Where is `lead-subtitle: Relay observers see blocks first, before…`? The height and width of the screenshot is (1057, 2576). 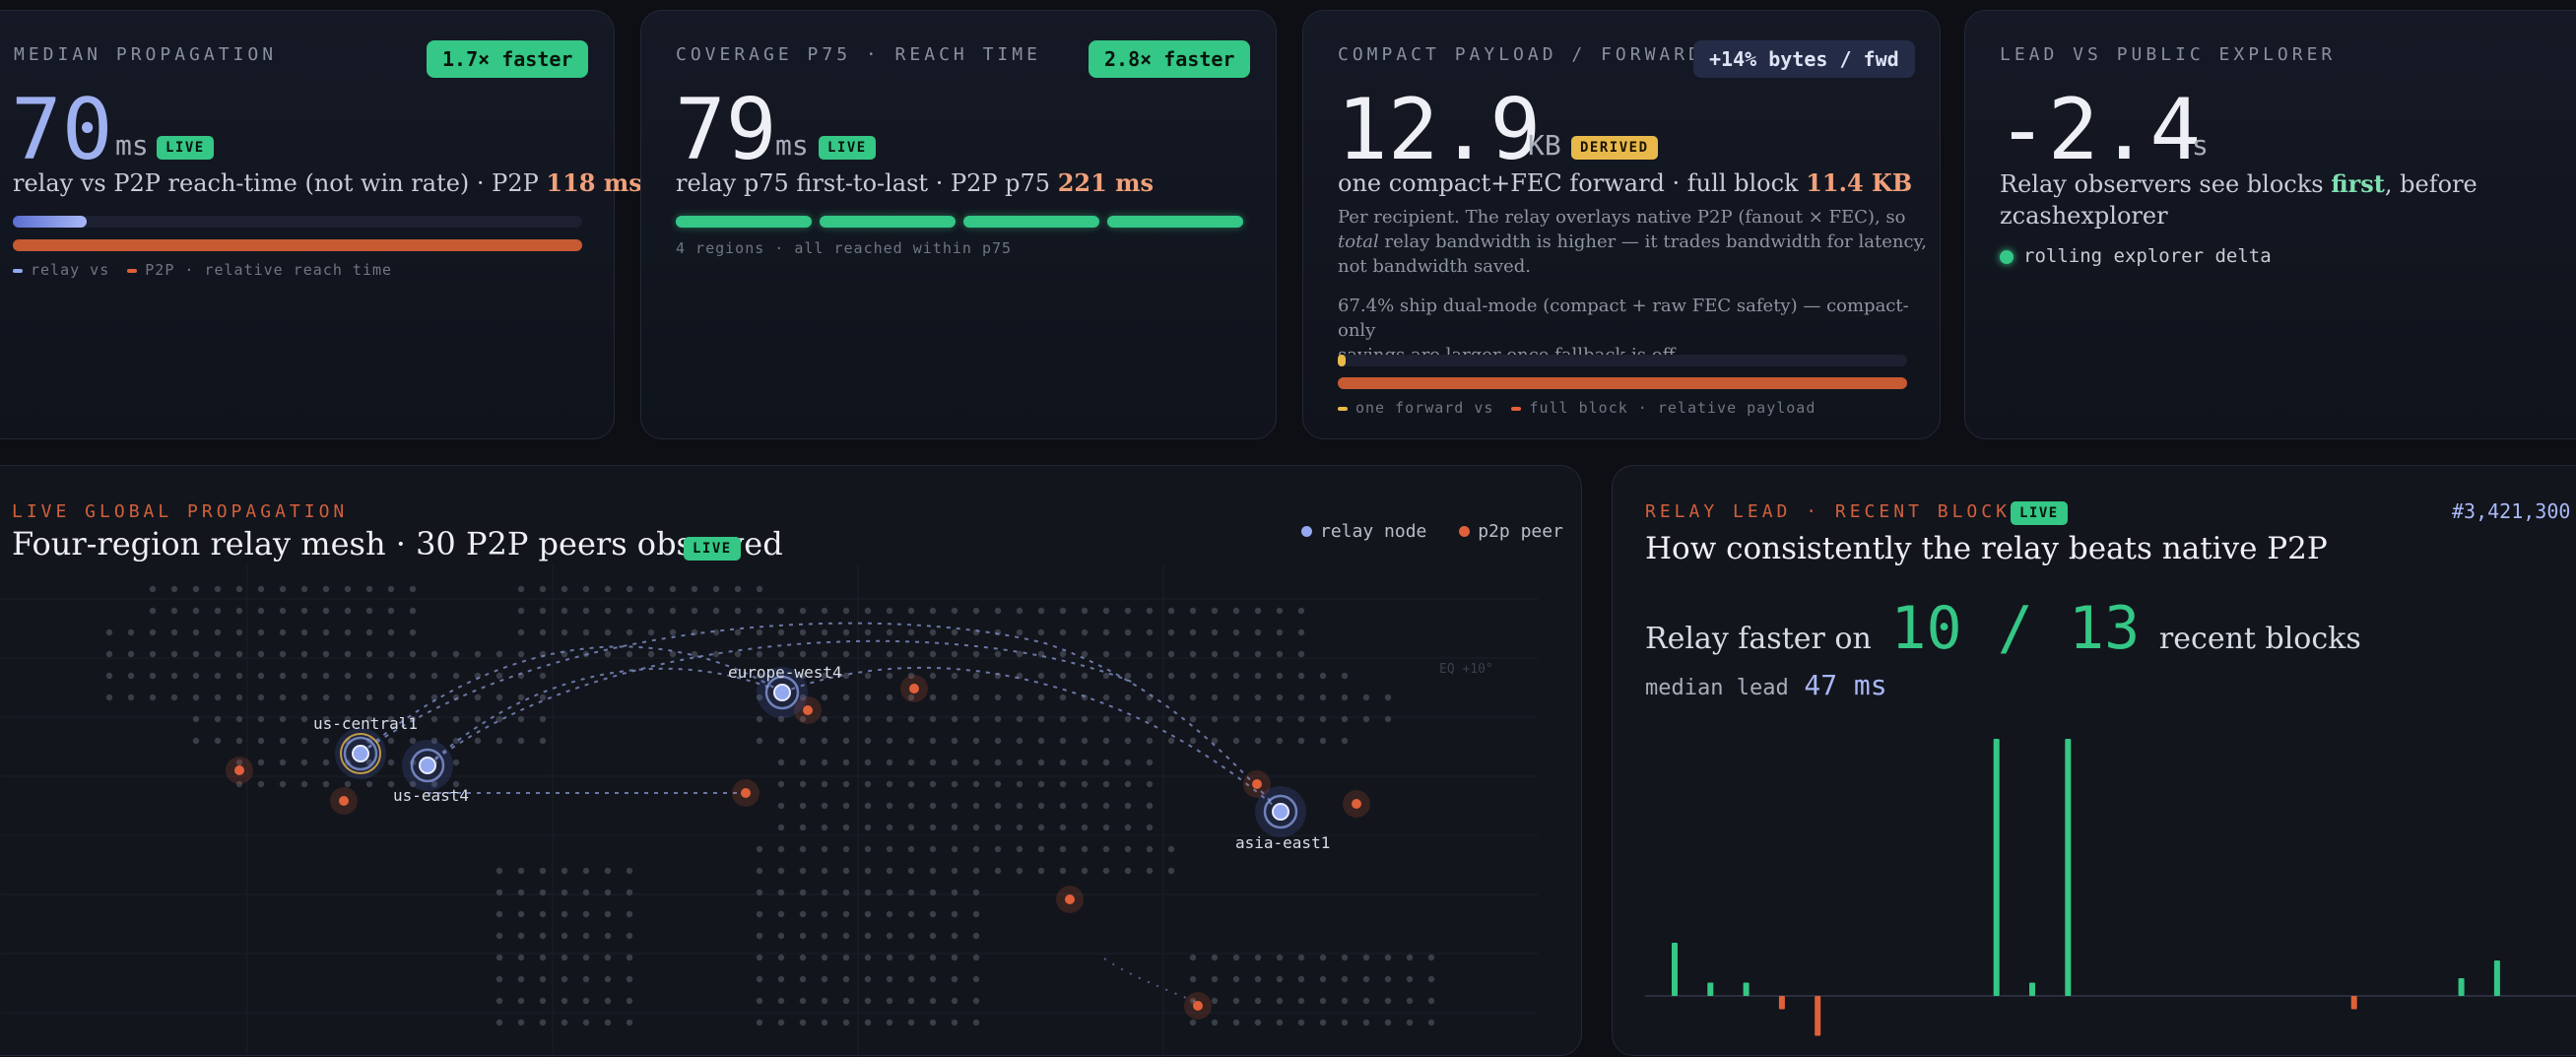
lead-subtitle: Relay observers see blocks first, before… is located at coordinates (2238, 199).